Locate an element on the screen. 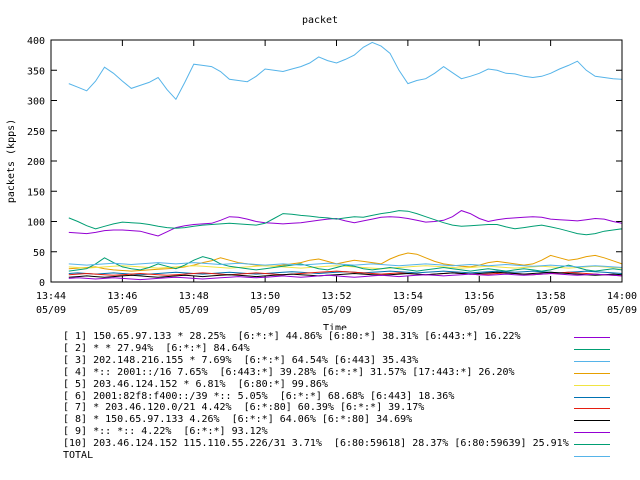 This screenshot has height=480, width=640. y-tick-label: 0 is located at coordinates (42, 283).